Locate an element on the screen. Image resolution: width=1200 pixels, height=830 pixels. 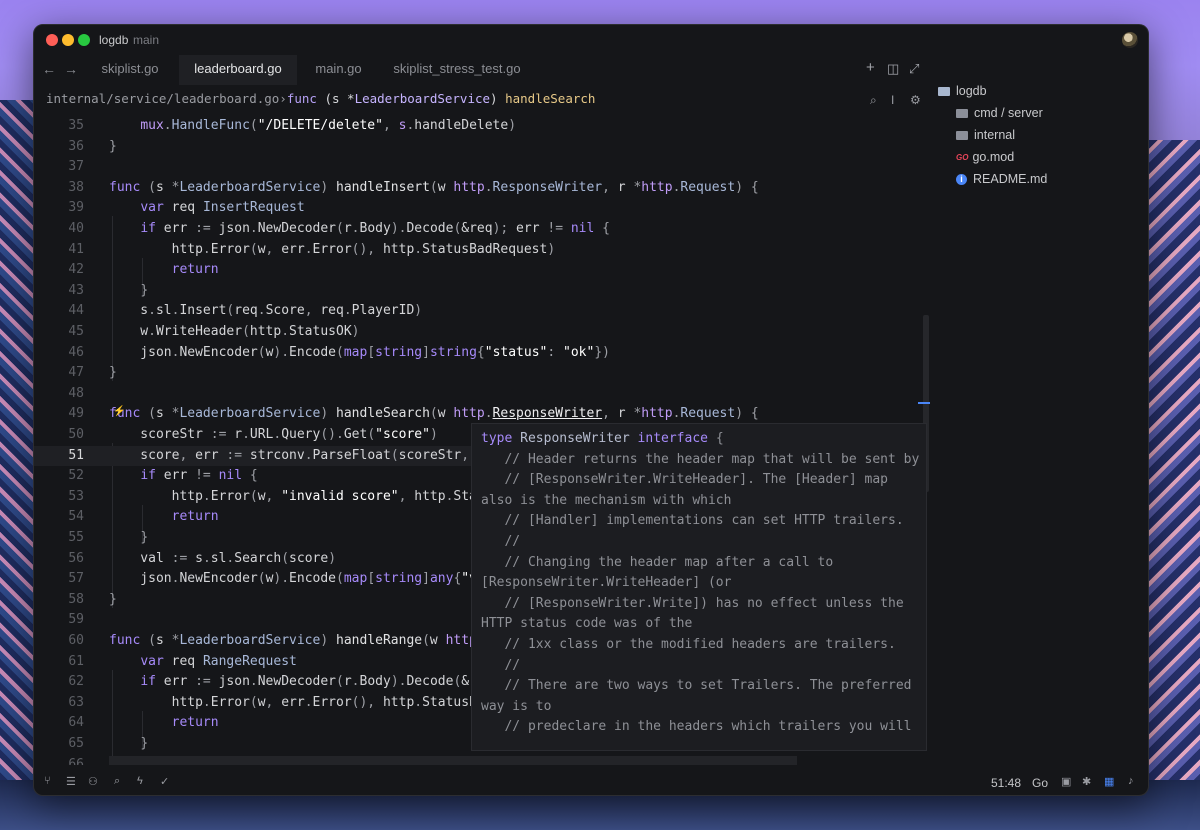
debug-bug-icon: ✱ is located at coordinates (1086, 781).